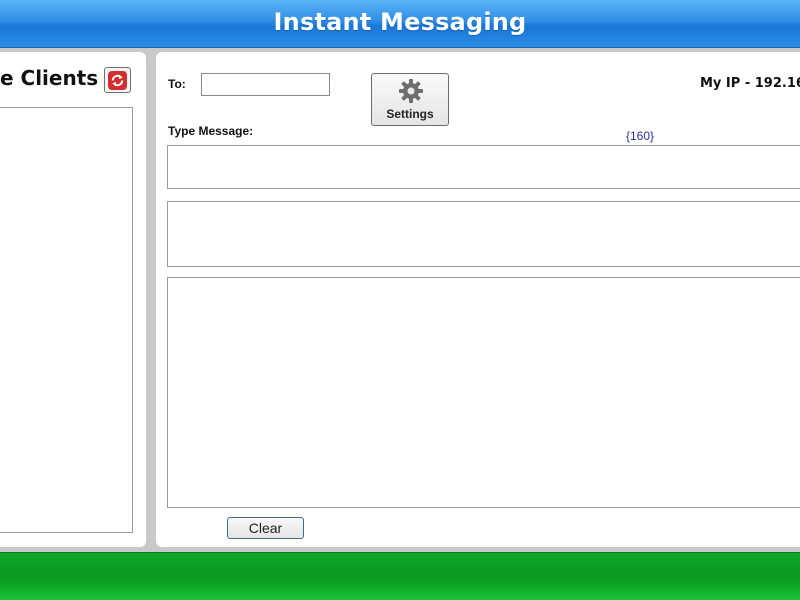 The width and height of the screenshot is (800, 600). I want to click on status-bar, so click(400, 576).